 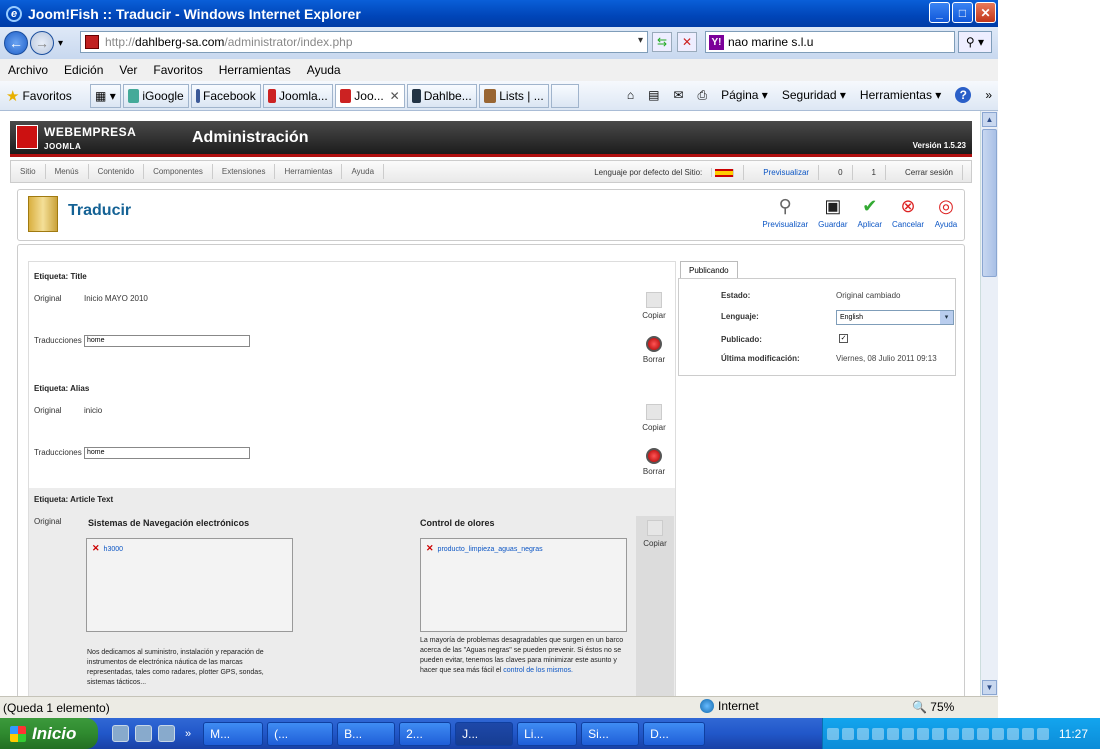 What do you see at coordinates (105, 96) in the screenshot?
I see `quick-tabs-button: ▦ ▾` at bounding box center [105, 96].